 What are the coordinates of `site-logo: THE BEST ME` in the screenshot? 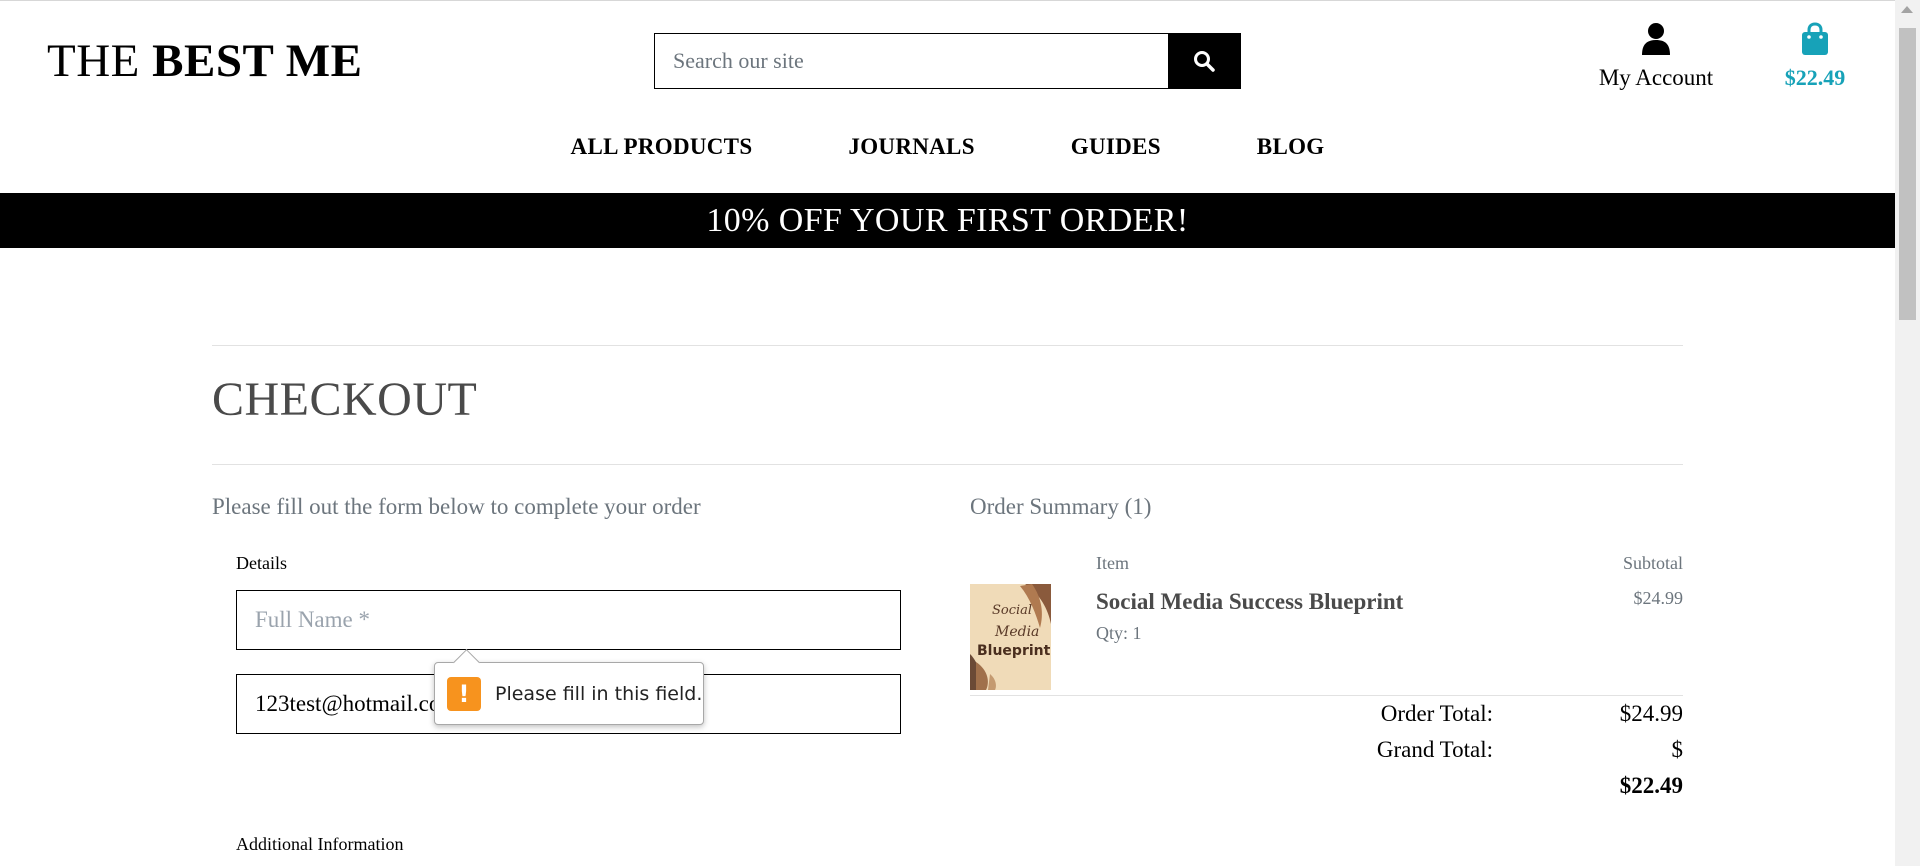 It's located at (204, 61).